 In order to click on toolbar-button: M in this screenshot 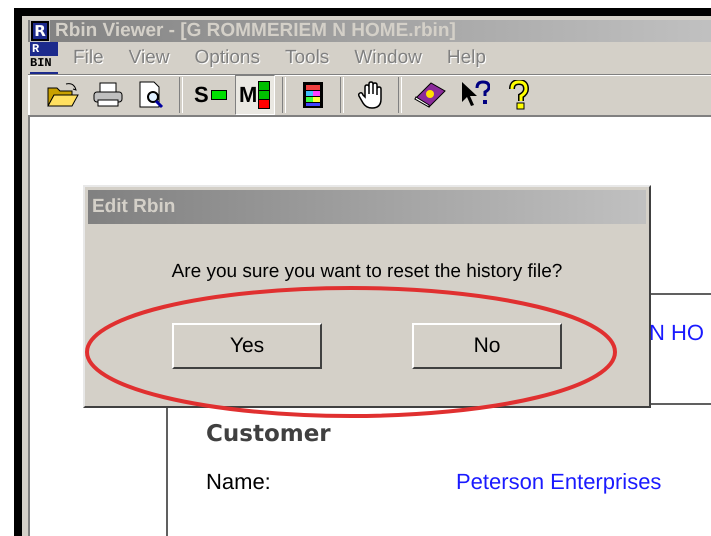, I will do `click(254, 95)`.